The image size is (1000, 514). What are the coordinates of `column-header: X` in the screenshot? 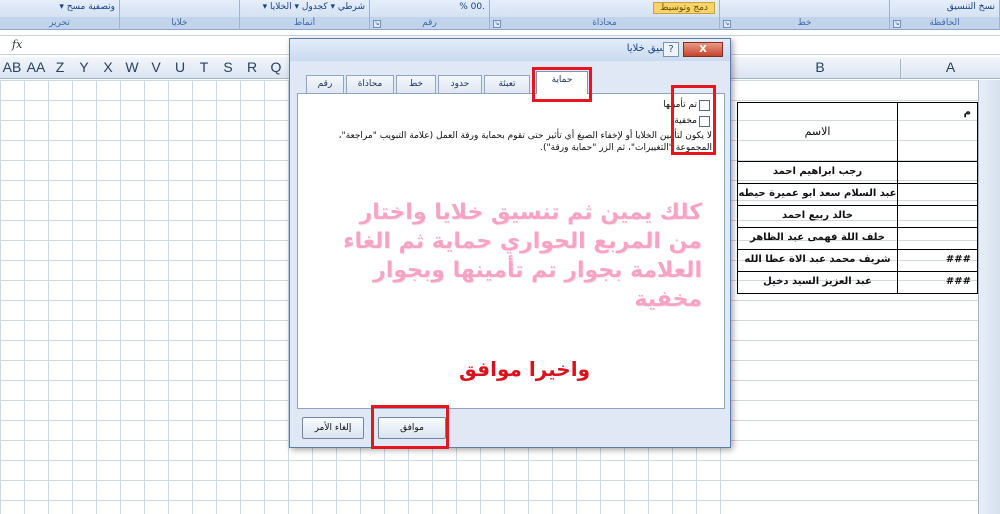 It's located at (108, 67).